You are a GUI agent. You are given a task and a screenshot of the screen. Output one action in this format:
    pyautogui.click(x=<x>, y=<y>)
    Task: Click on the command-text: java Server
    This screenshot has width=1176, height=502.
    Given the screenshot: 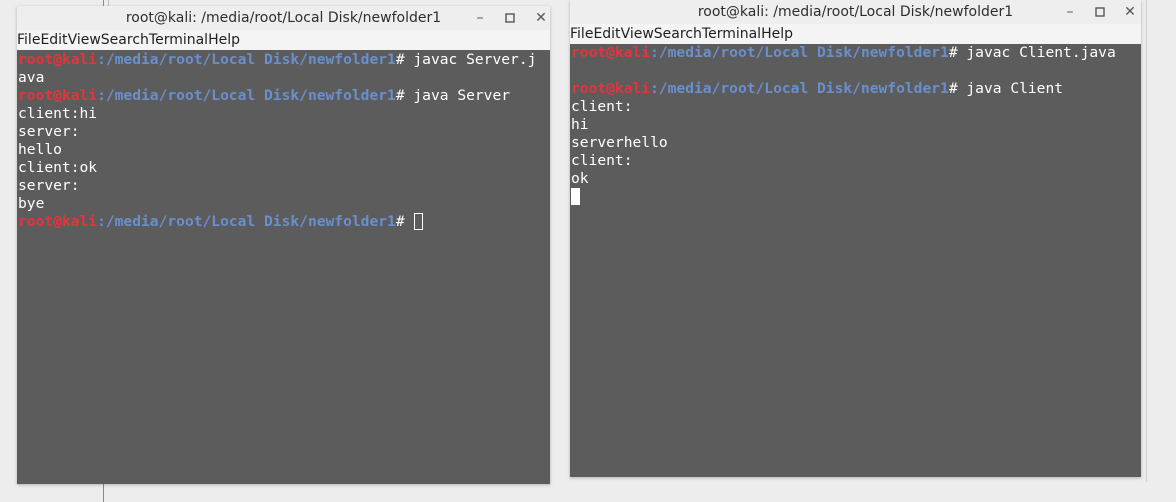 What is the action you would take?
    pyautogui.click(x=462, y=95)
    